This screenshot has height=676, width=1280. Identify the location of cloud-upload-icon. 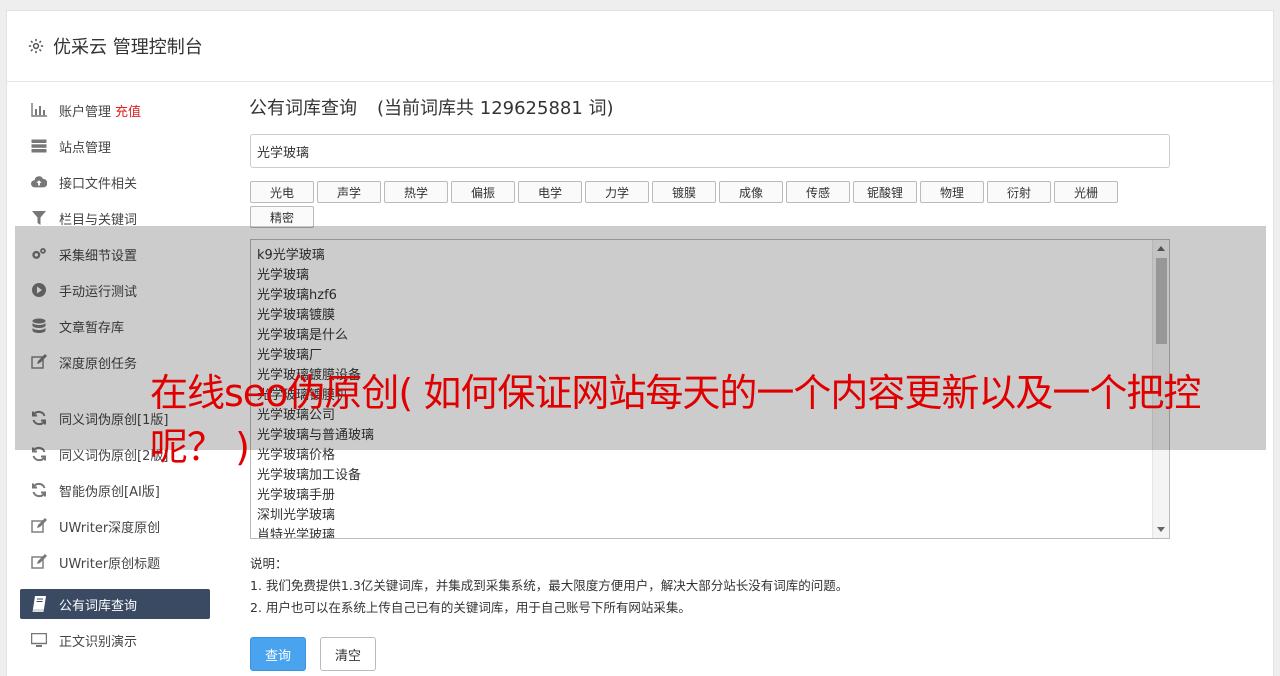
(39, 182).